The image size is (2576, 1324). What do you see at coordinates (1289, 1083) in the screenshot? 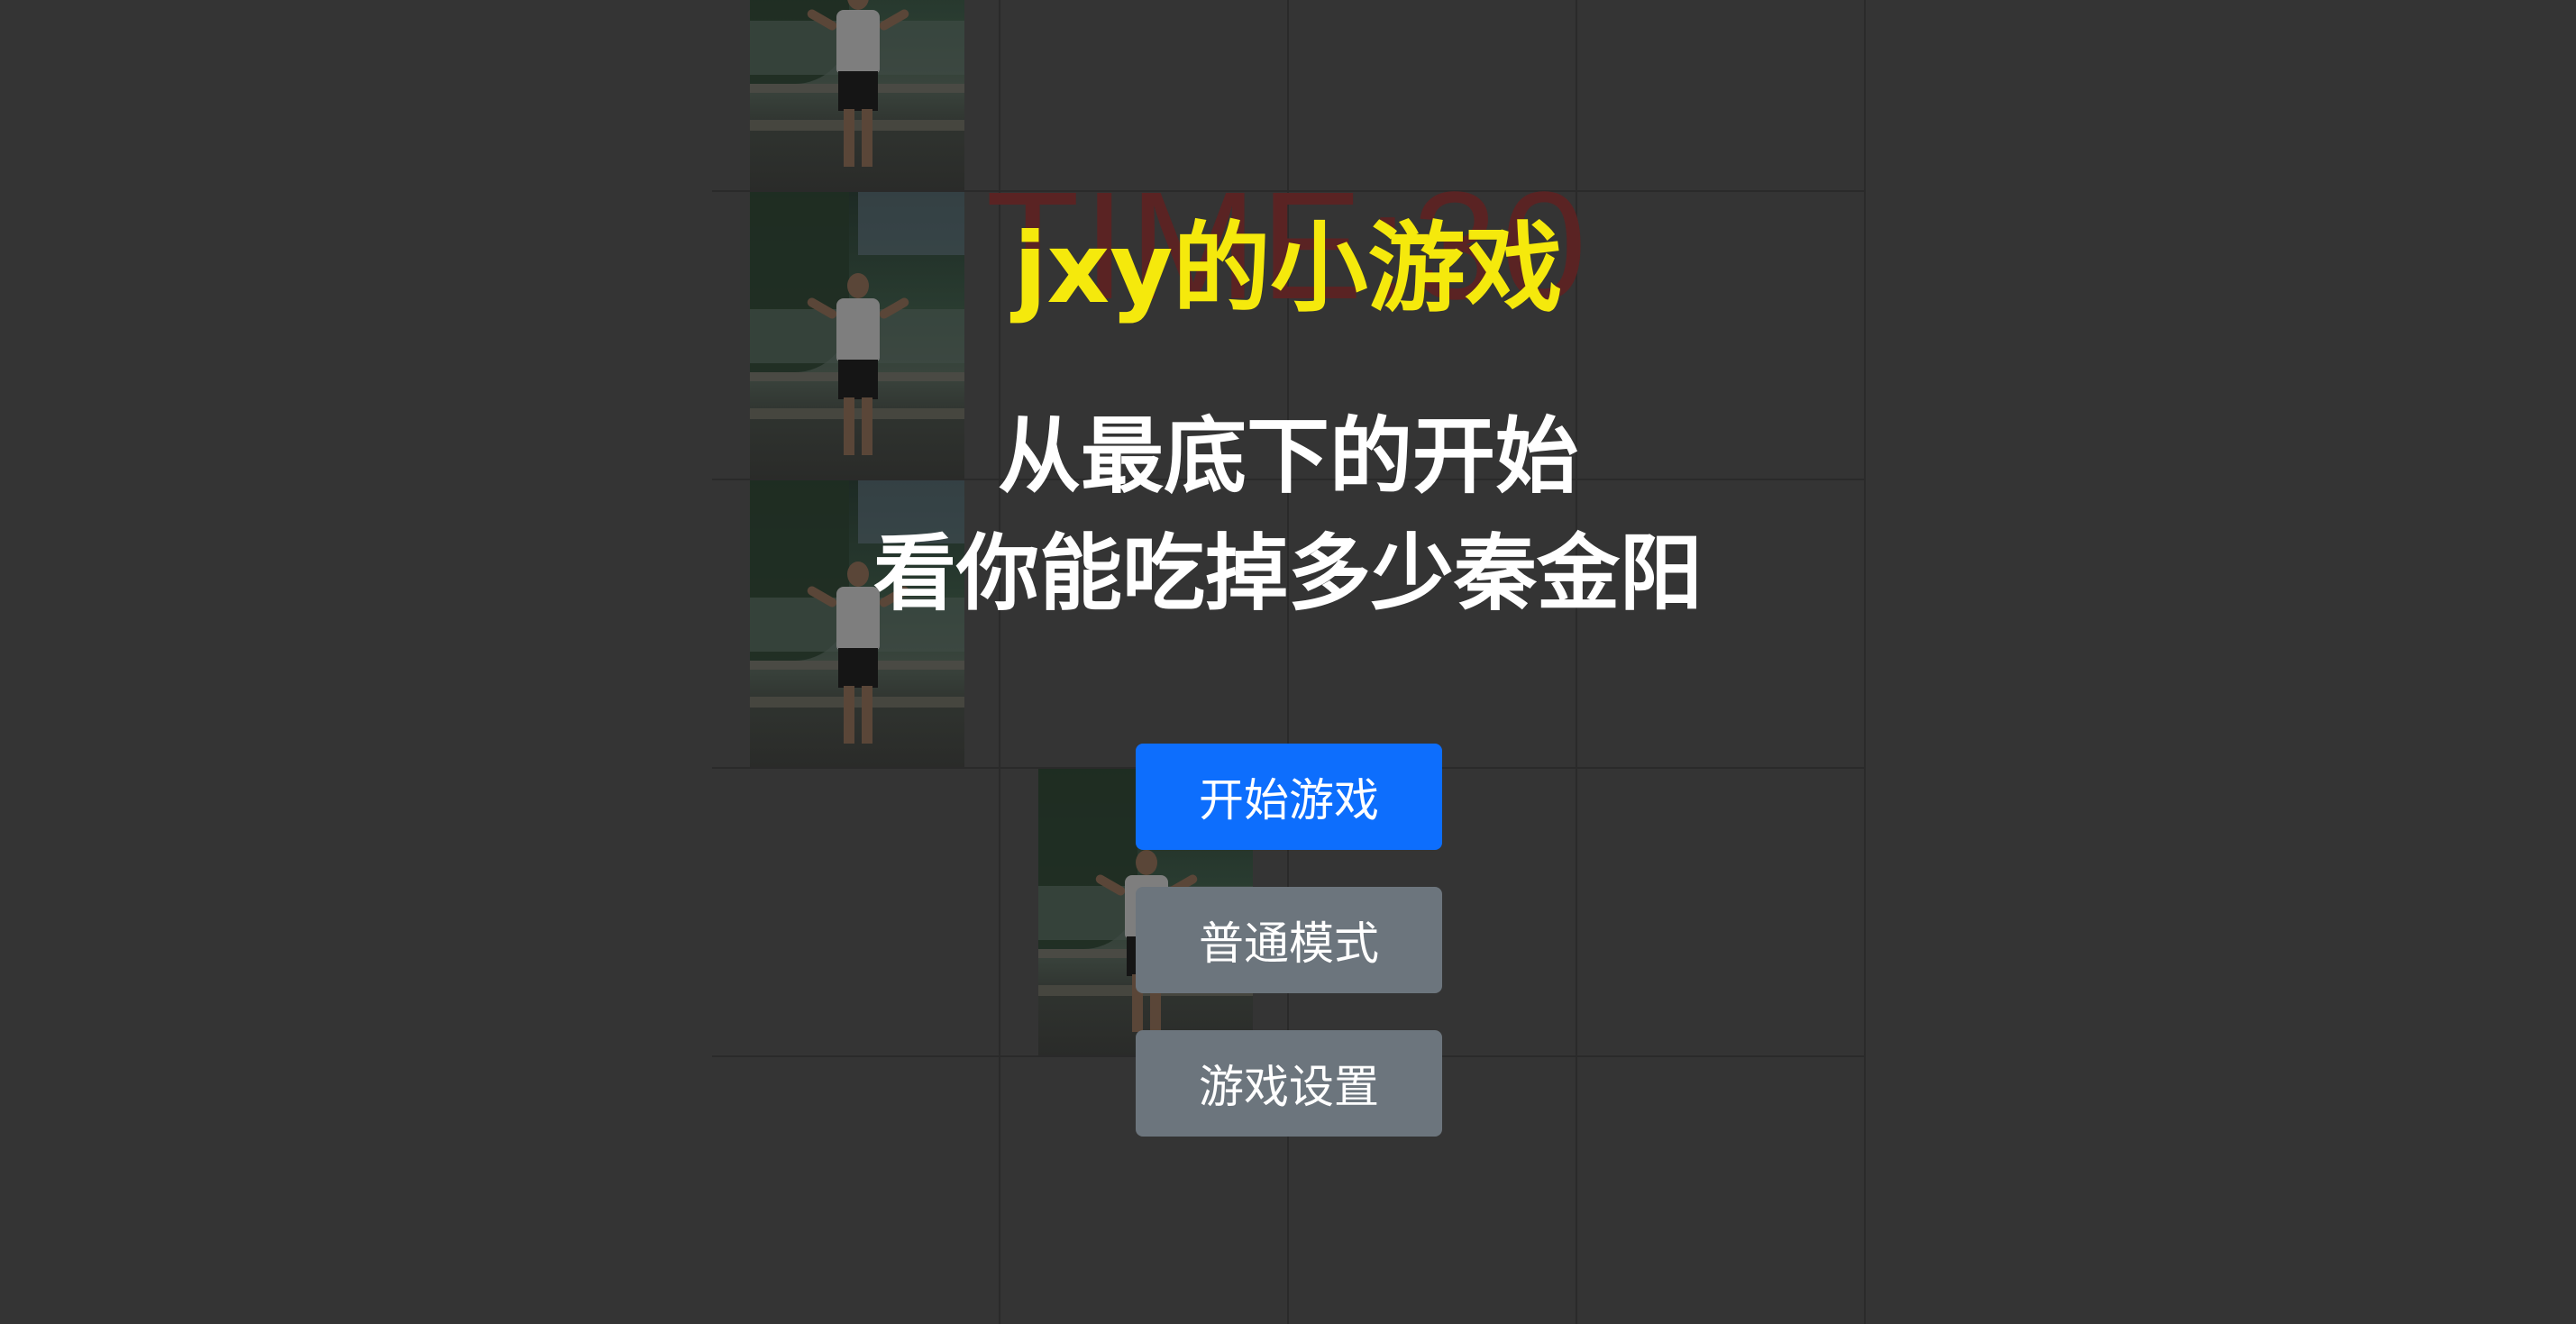
I see `game-settings-button: 游戏设置` at bounding box center [1289, 1083].